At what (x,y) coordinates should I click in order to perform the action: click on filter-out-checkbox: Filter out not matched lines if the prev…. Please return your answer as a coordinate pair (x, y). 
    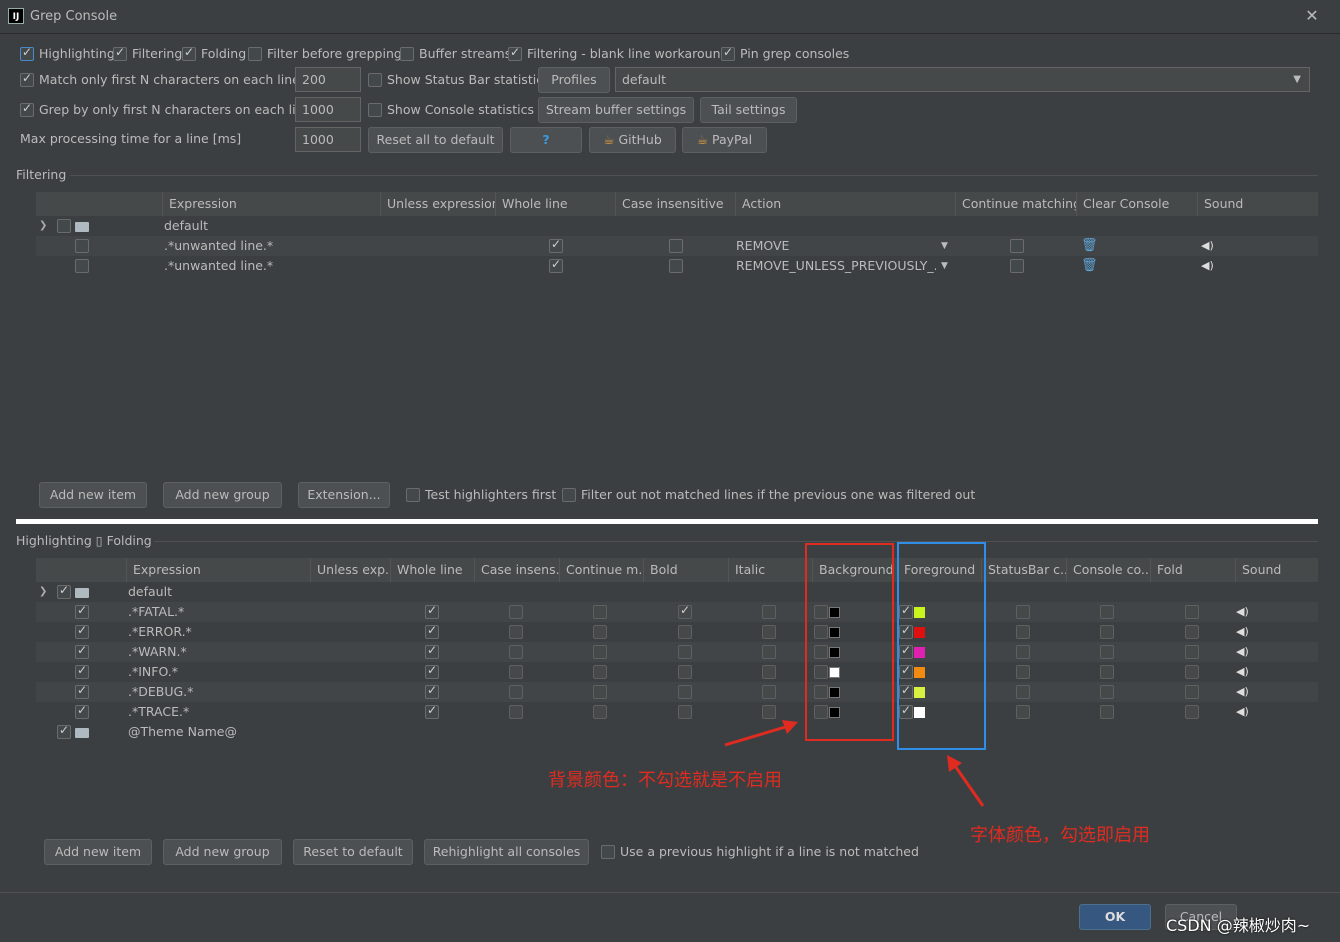
    Looking at the image, I should click on (768, 494).